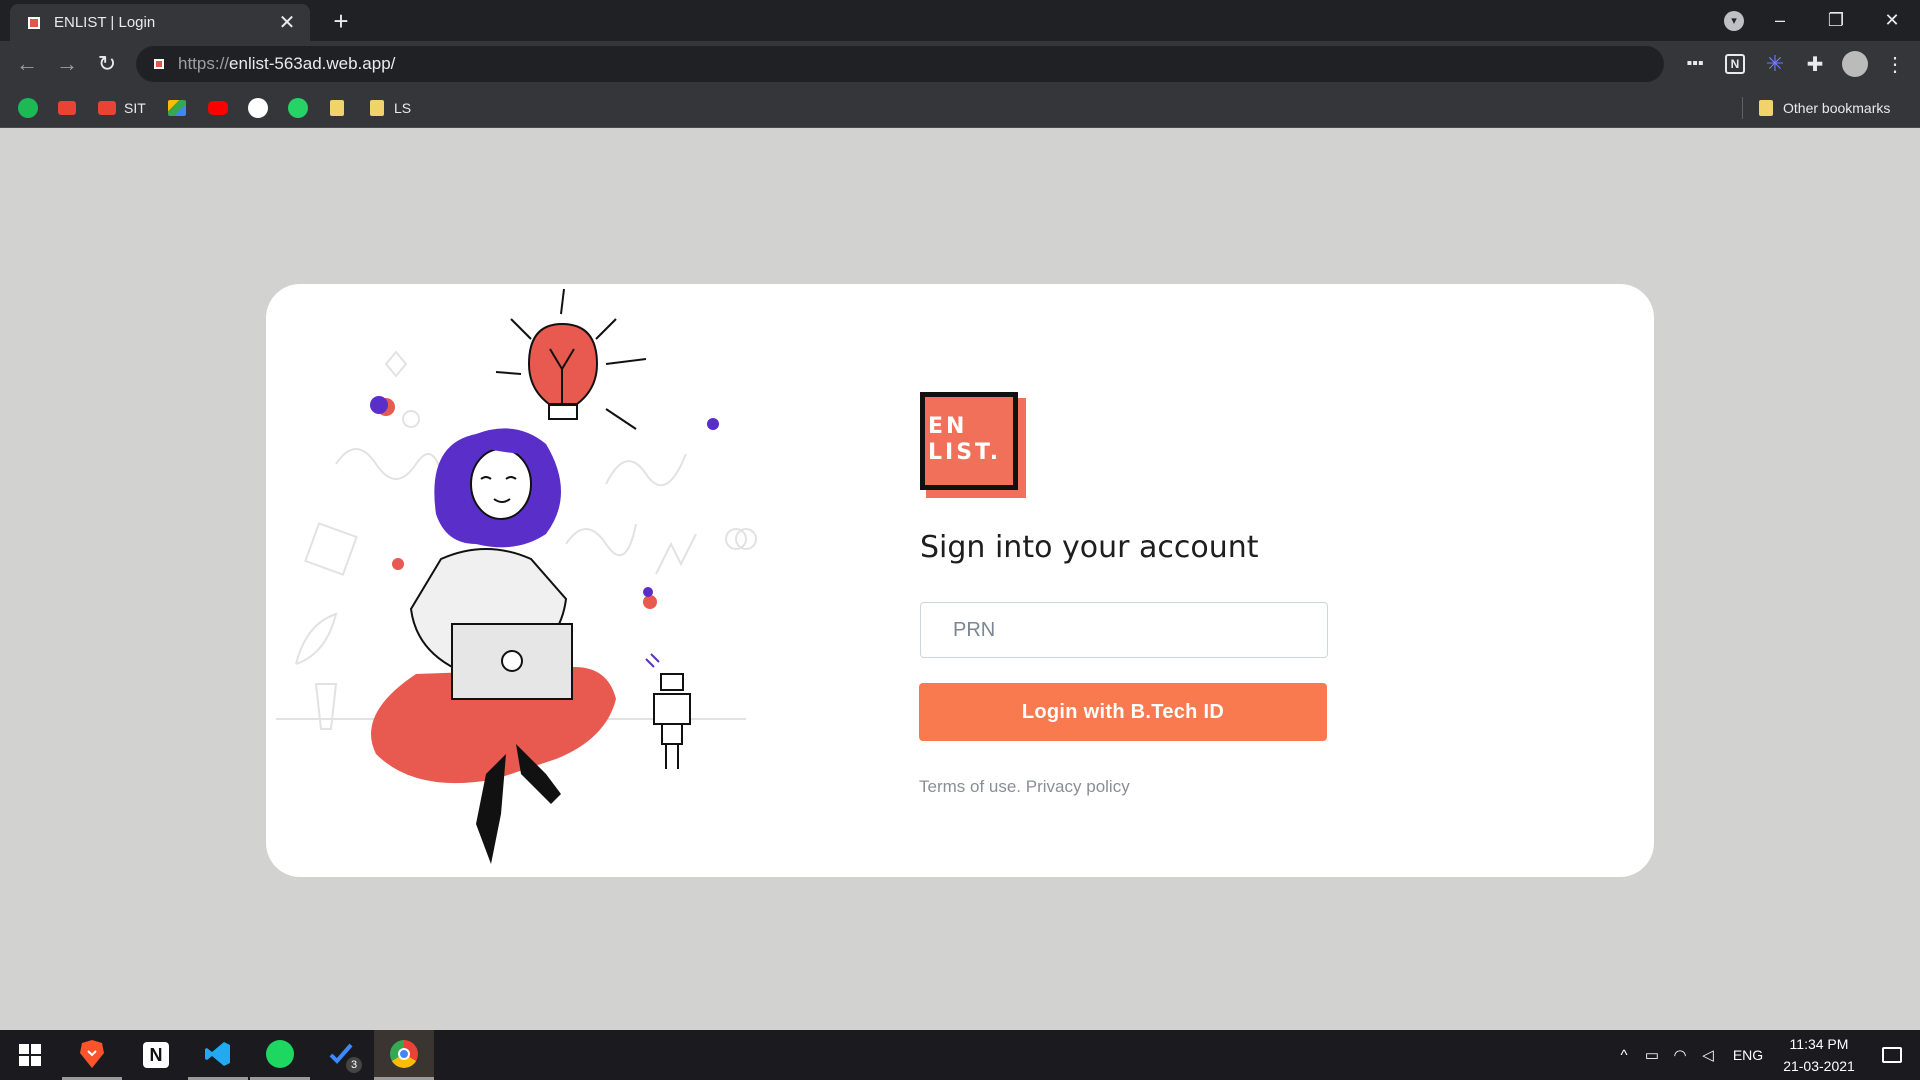 The image size is (1920, 1080). I want to click on page-title: Sign into your account, so click(1089, 547).